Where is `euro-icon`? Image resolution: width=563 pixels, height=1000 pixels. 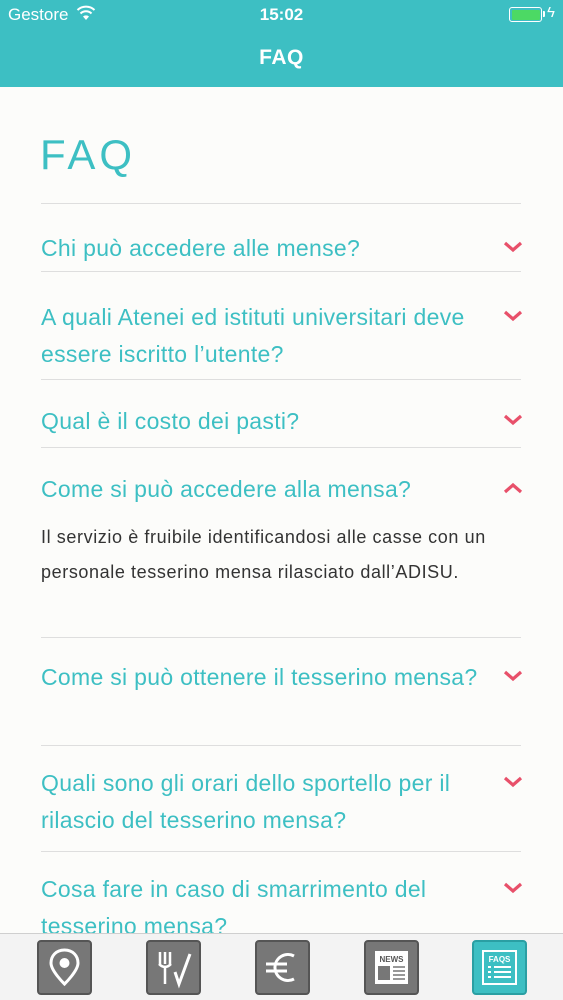
euro-icon is located at coordinates (280, 967).